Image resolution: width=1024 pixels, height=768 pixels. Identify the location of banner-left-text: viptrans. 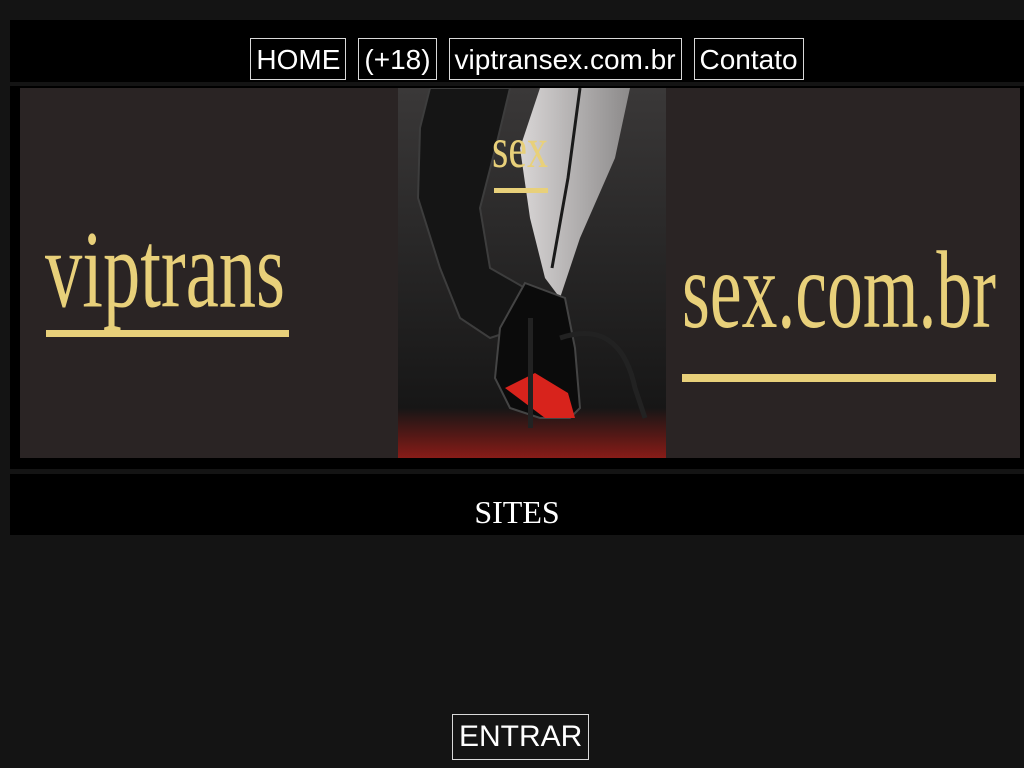
(165, 270).